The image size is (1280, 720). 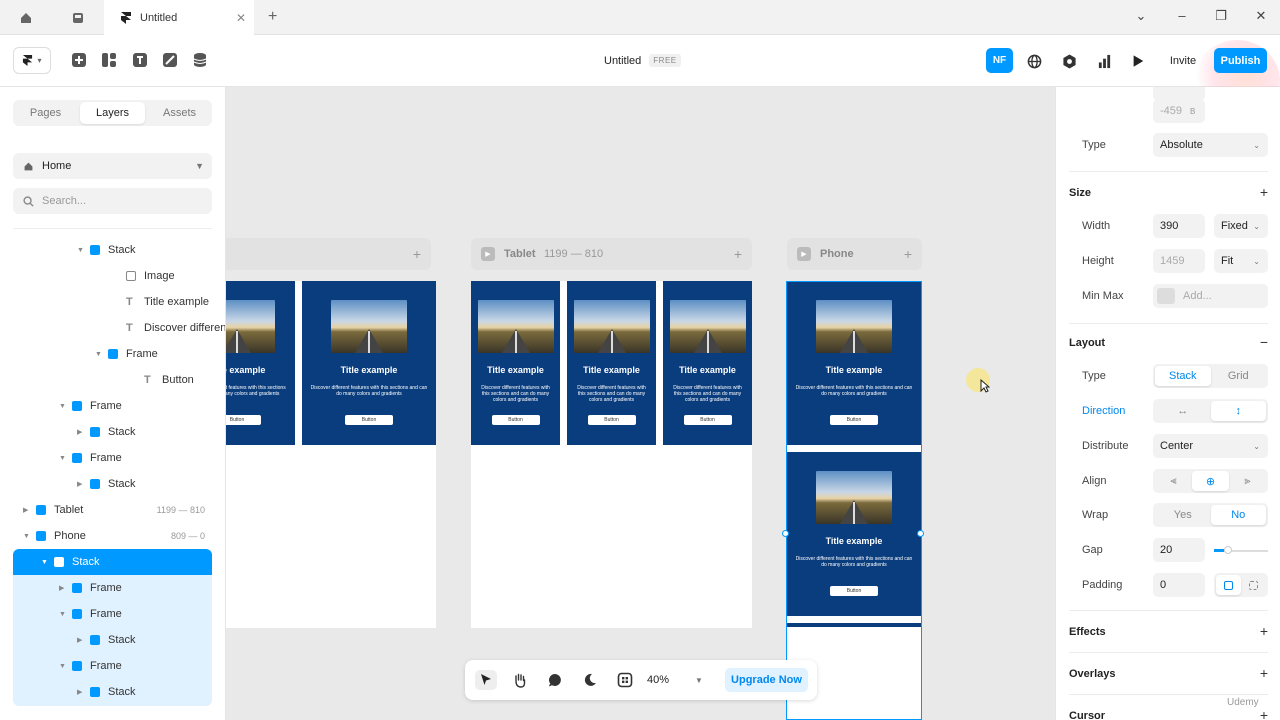 I want to click on text-tool-button, so click(x=140, y=60).